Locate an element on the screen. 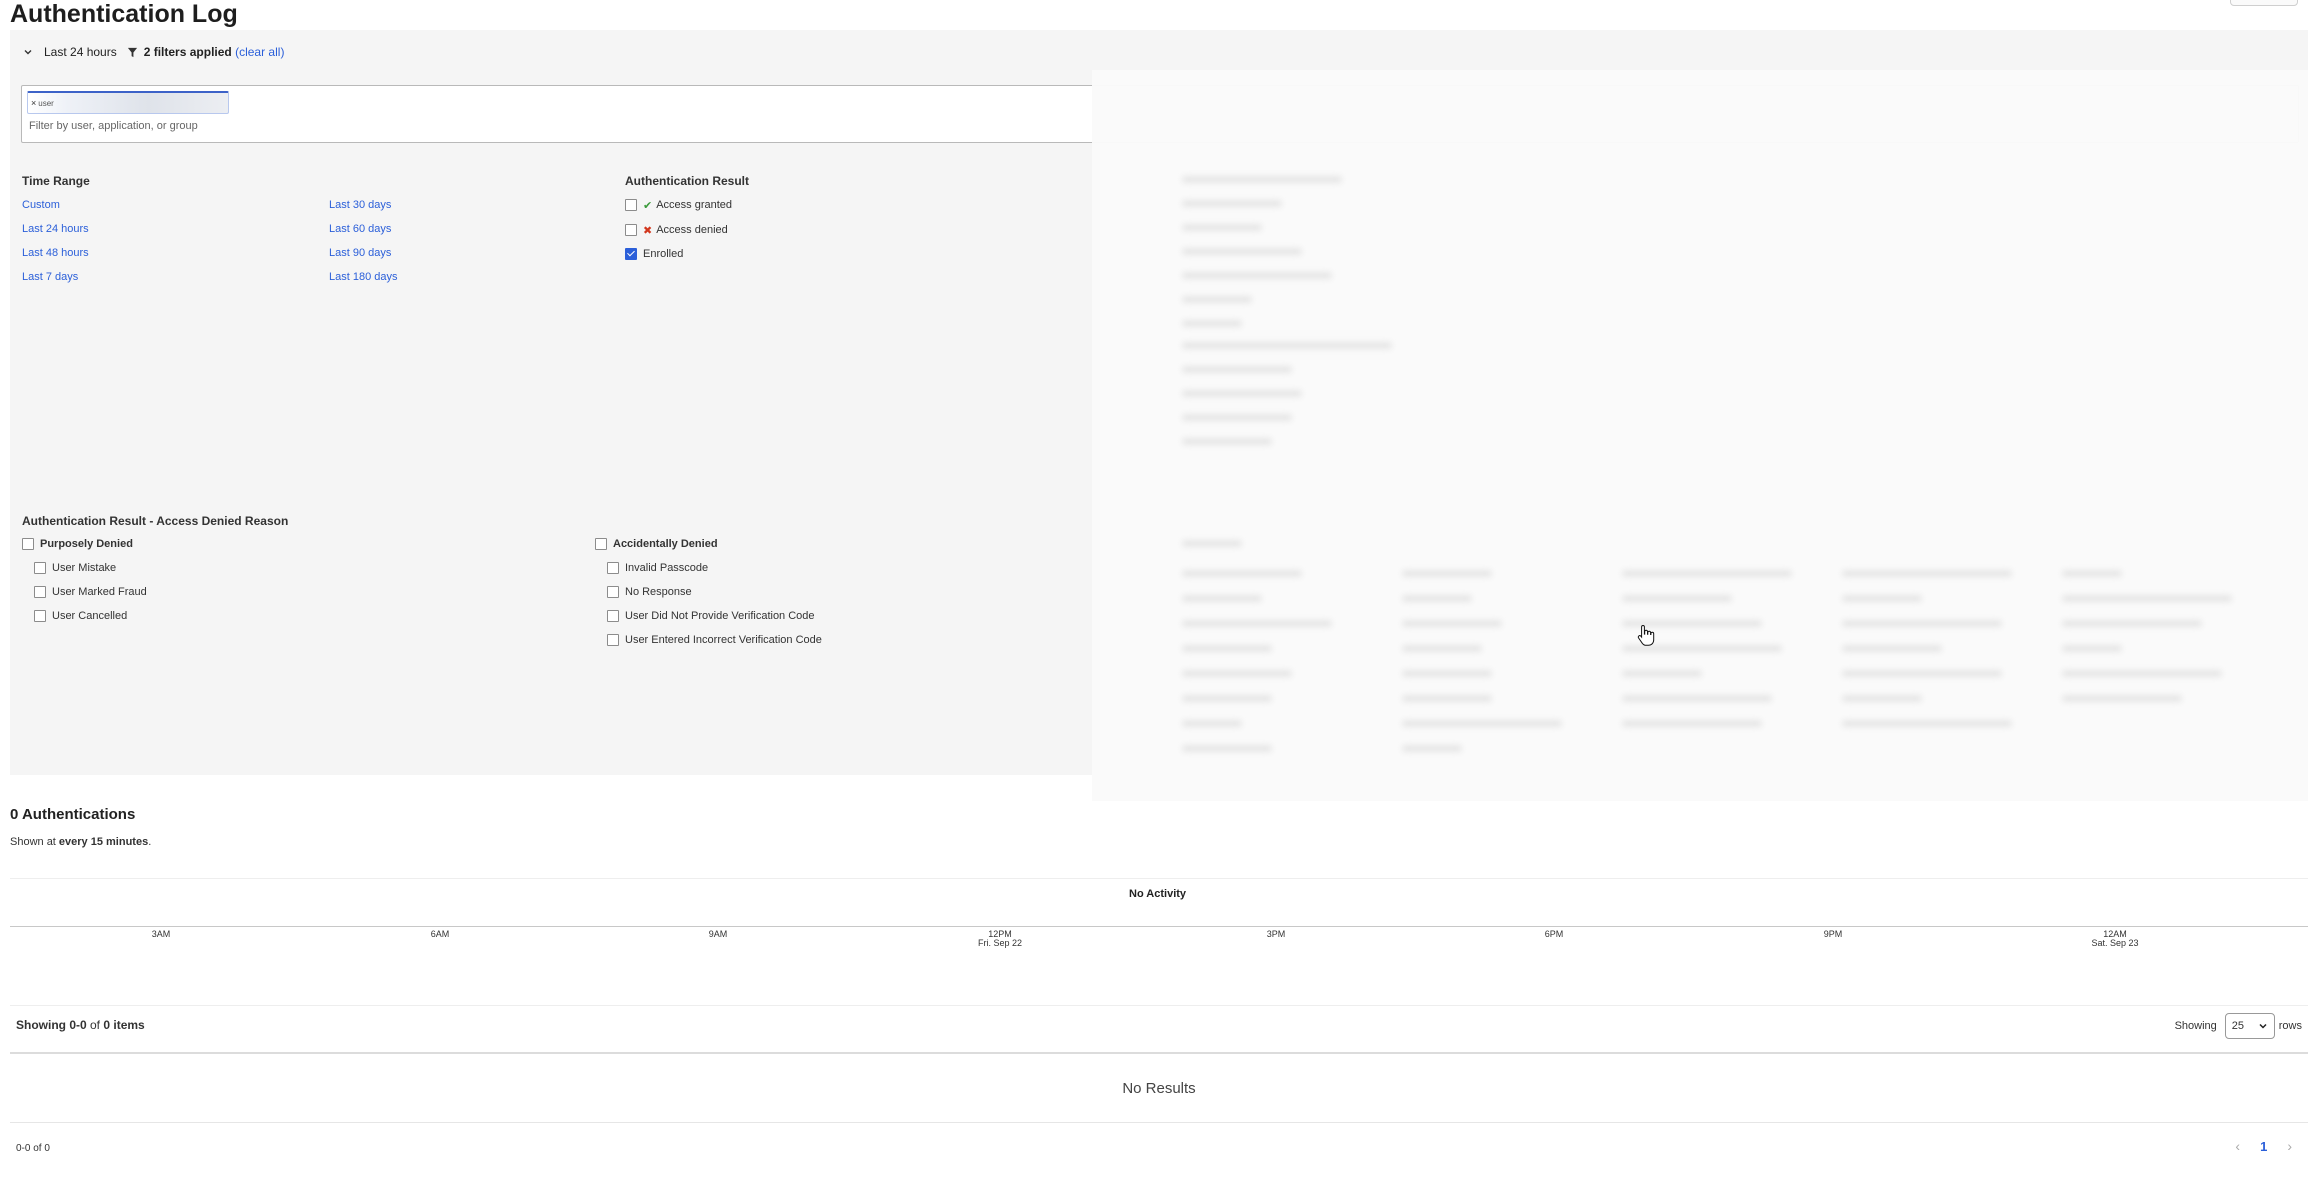 This screenshot has height=1177, width=2308. timeline-axis is located at coordinates (1159, 926).